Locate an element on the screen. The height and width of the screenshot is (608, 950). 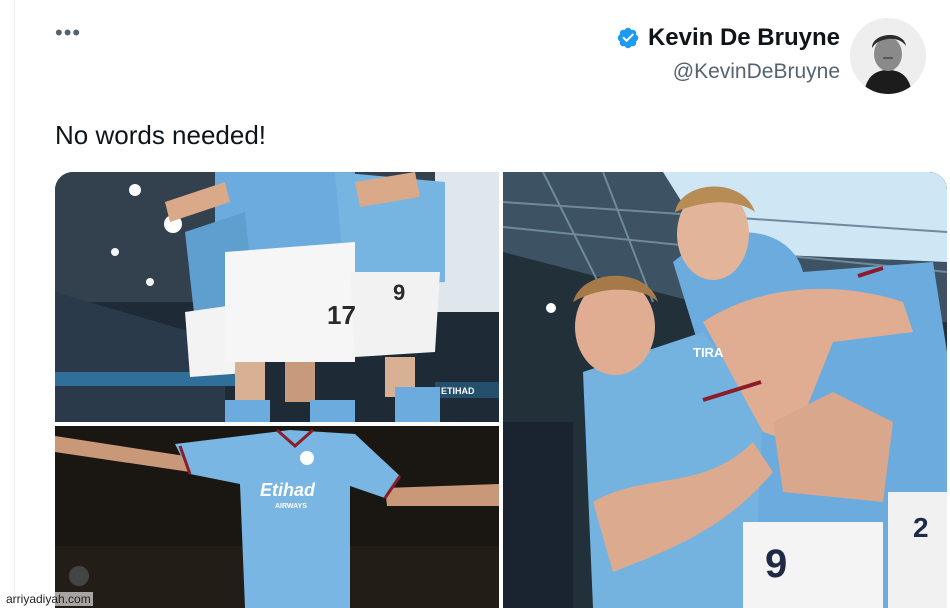
avatar-image is located at coordinates (888, 56).